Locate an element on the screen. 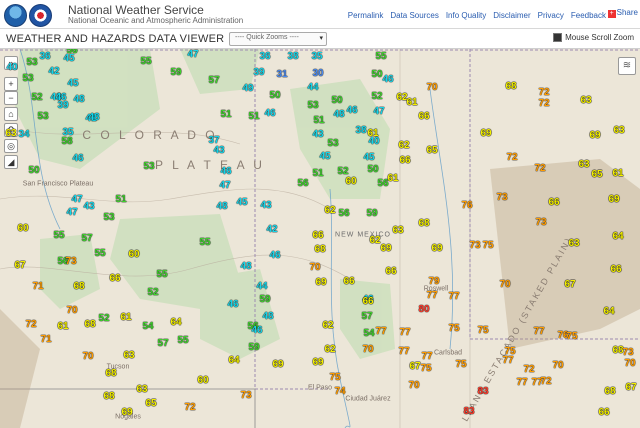 The width and height of the screenshot is (640, 428). locate-icon: ◎ is located at coordinates (11, 146).